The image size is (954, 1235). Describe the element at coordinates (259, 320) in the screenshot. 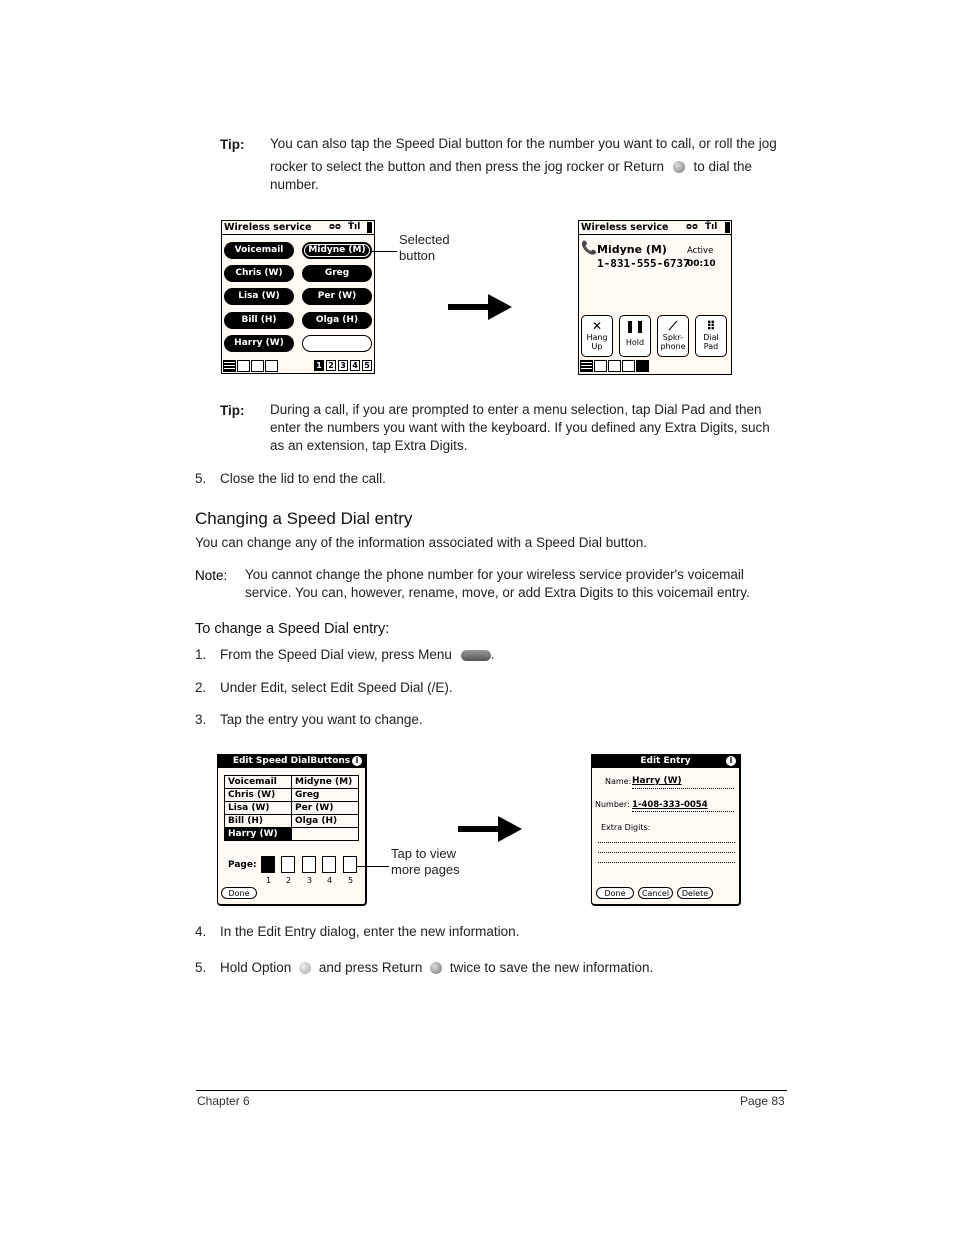

I see `speed-dial-button: Bill (H)` at that location.